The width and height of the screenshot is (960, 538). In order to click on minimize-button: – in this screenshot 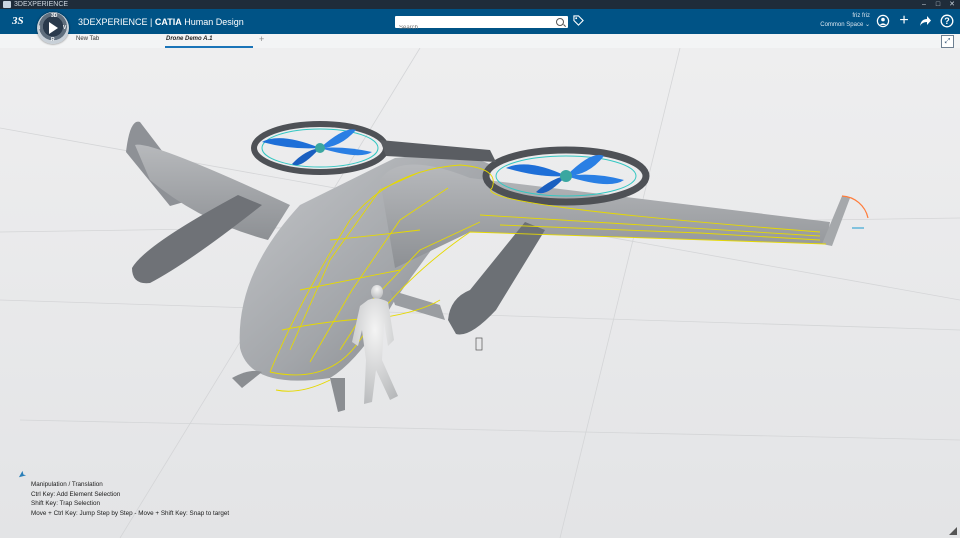, I will do `click(924, 4)`.